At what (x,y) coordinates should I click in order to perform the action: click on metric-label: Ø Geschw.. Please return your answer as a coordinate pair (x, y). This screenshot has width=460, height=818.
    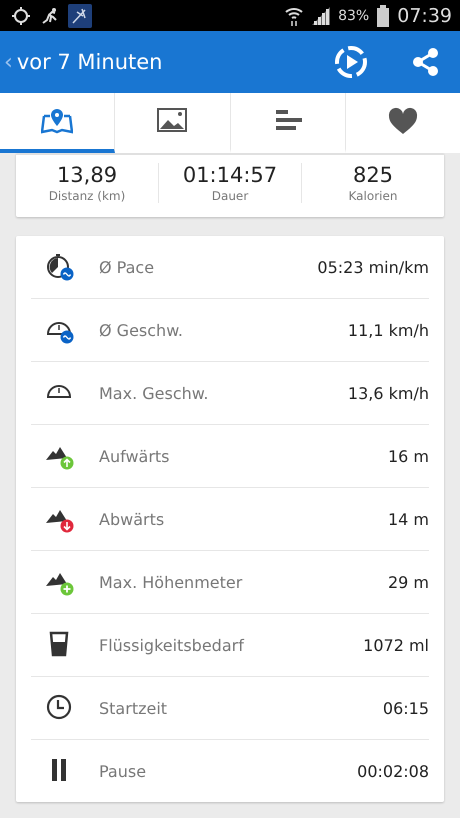
    Looking at the image, I should click on (141, 330).